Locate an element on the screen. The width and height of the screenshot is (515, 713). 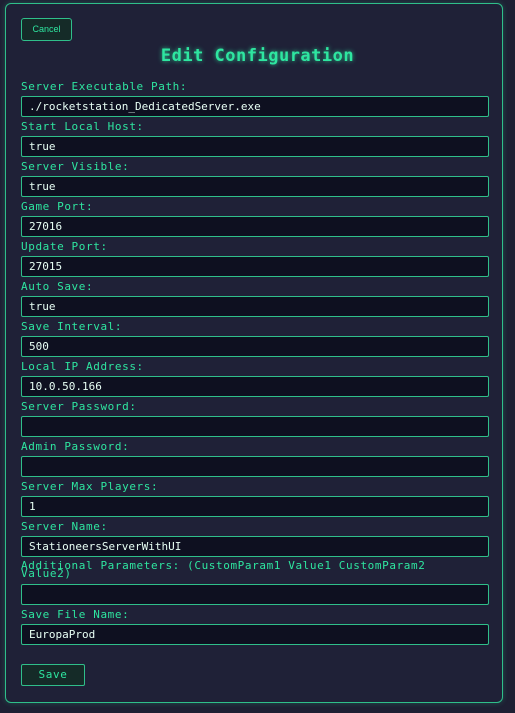
admin-password-label: Admin Password: is located at coordinates (75, 446).